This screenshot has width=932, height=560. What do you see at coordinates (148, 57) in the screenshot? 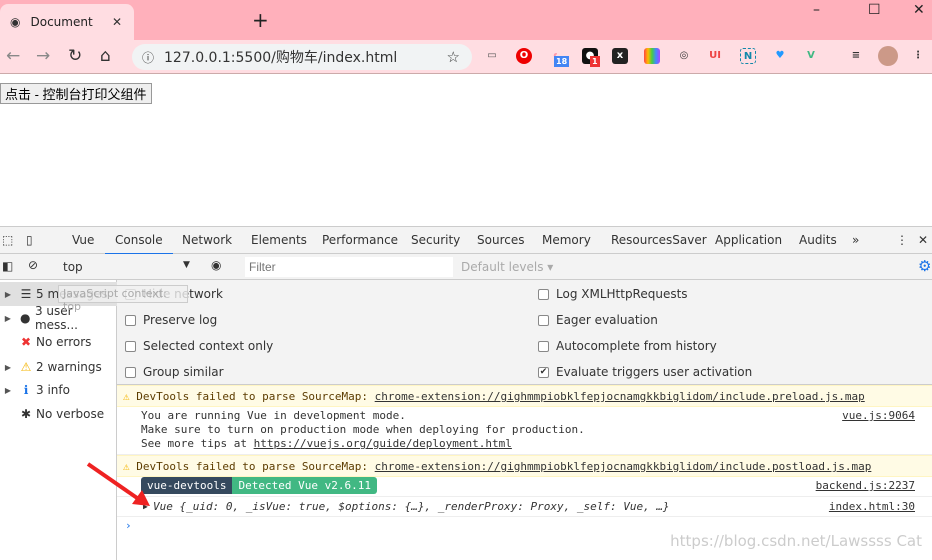
I see `info-icon: ⓘ` at bounding box center [148, 57].